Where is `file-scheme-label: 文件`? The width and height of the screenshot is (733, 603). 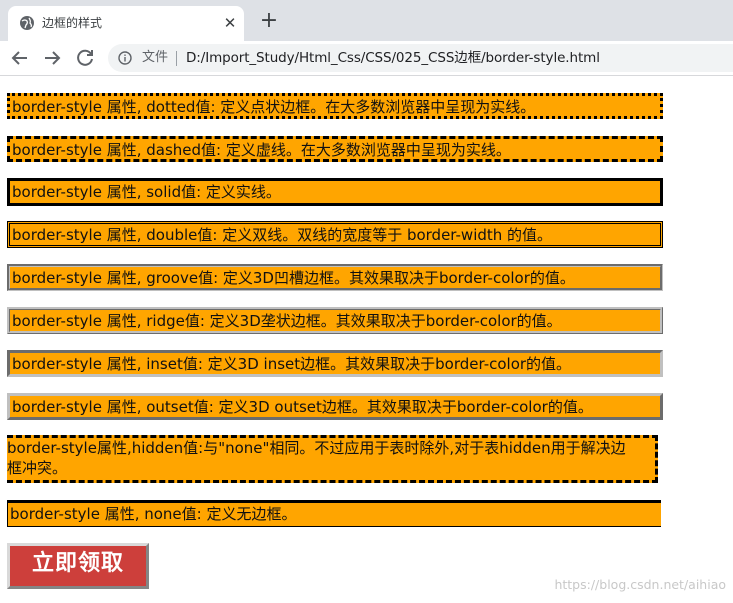 file-scheme-label: 文件 is located at coordinates (155, 57).